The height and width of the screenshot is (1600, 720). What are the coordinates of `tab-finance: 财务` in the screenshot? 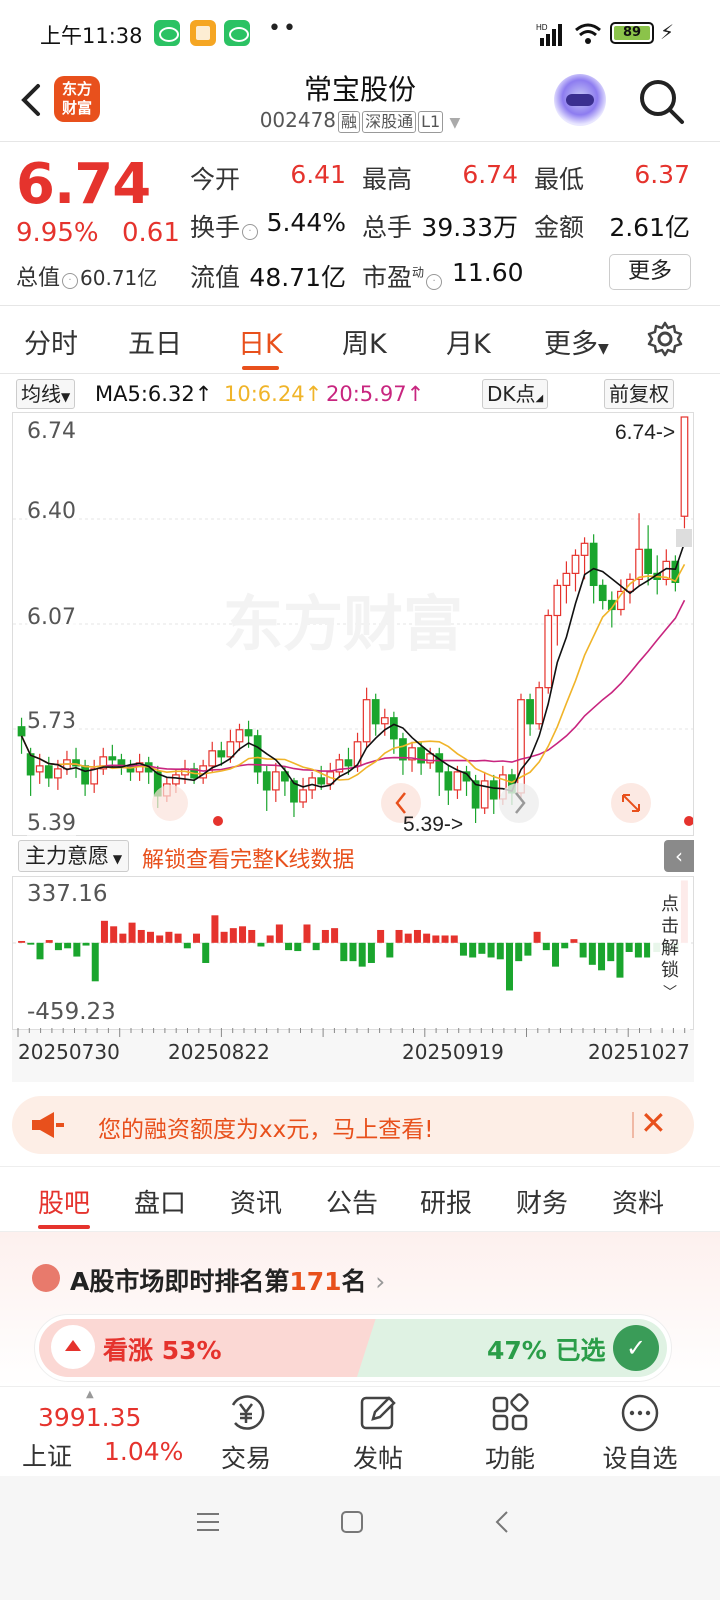 It's located at (542, 1201).